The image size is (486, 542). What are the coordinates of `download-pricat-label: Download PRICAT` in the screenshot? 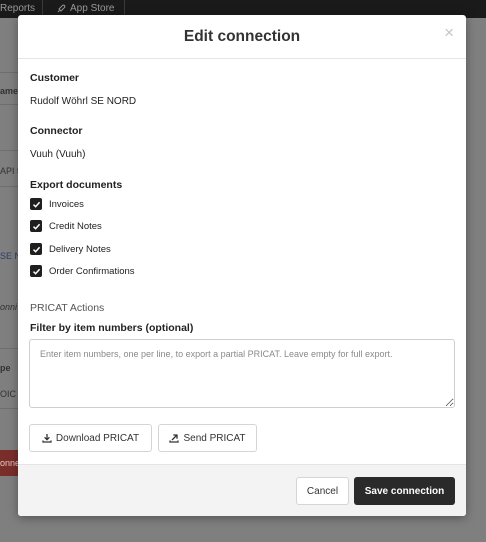 It's located at (97, 438).